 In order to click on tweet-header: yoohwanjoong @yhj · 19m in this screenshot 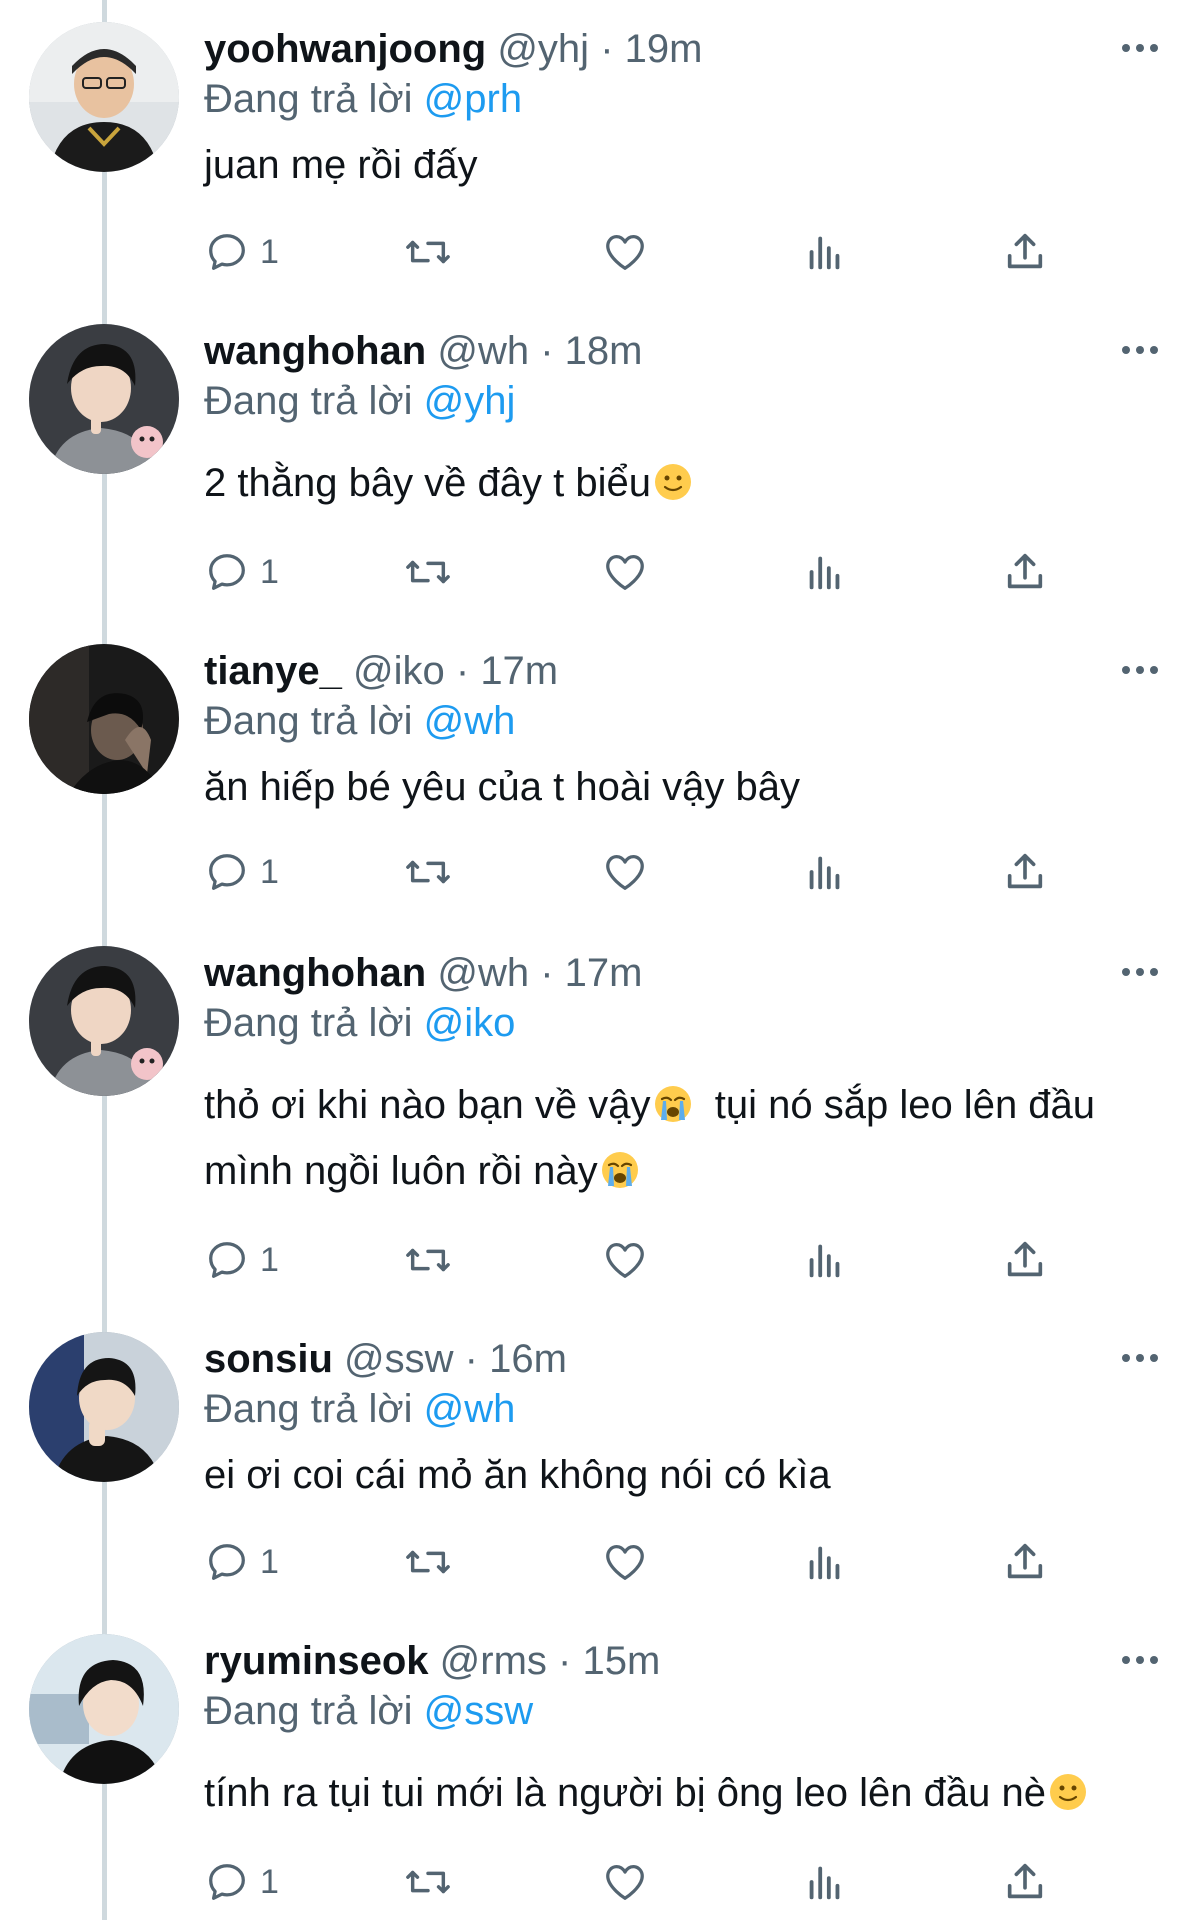, I will do `click(453, 49)`.